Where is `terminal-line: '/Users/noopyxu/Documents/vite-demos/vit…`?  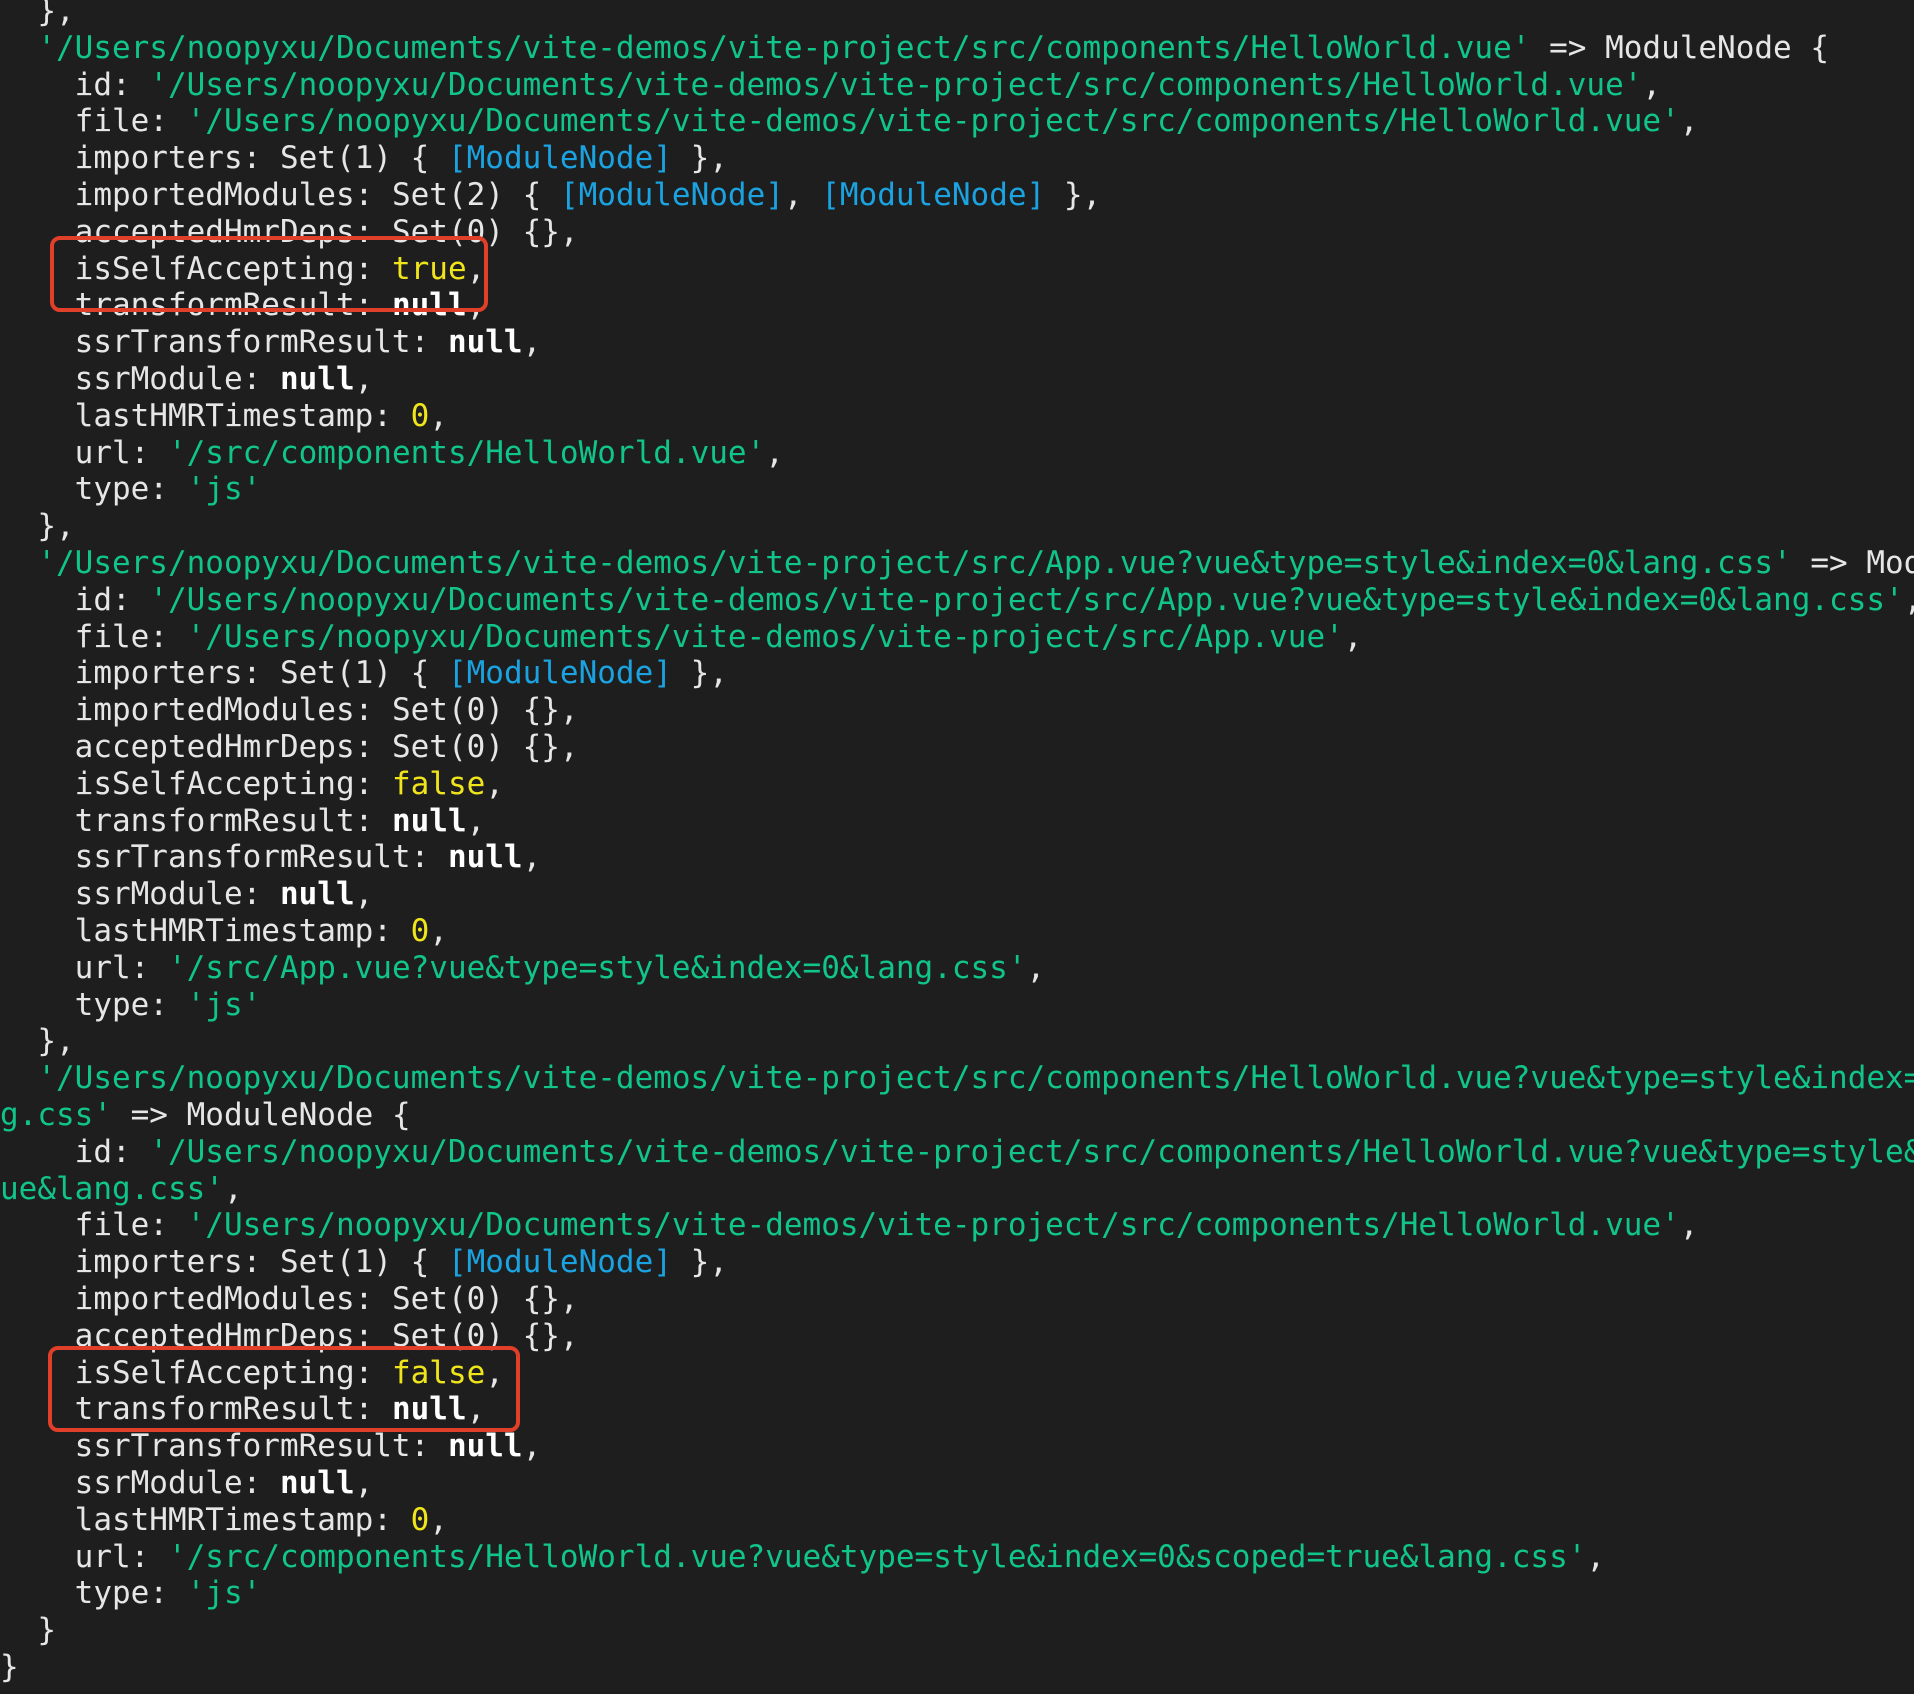 terminal-line: '/Users/noopyxu/Documents/vite-demos/vit… is located at coordinates (957, 563).